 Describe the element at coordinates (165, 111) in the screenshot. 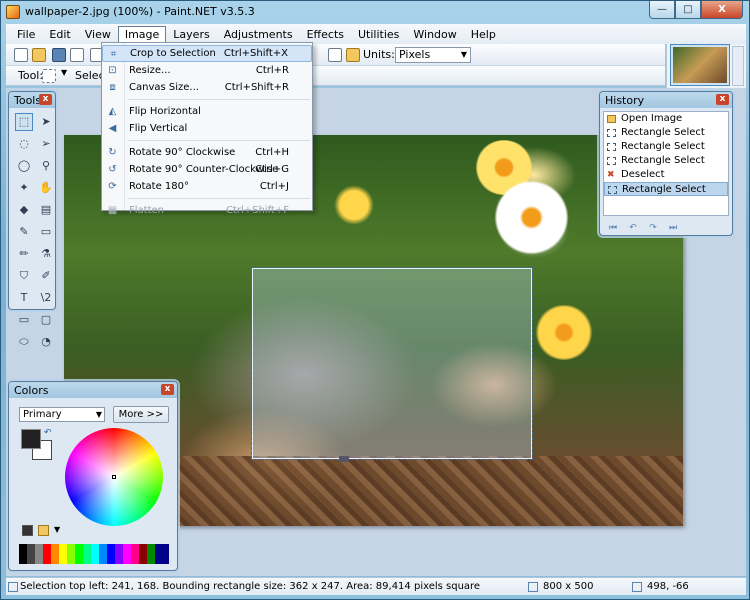

I see `menu-item-label: Flip Horizontal` at that location.